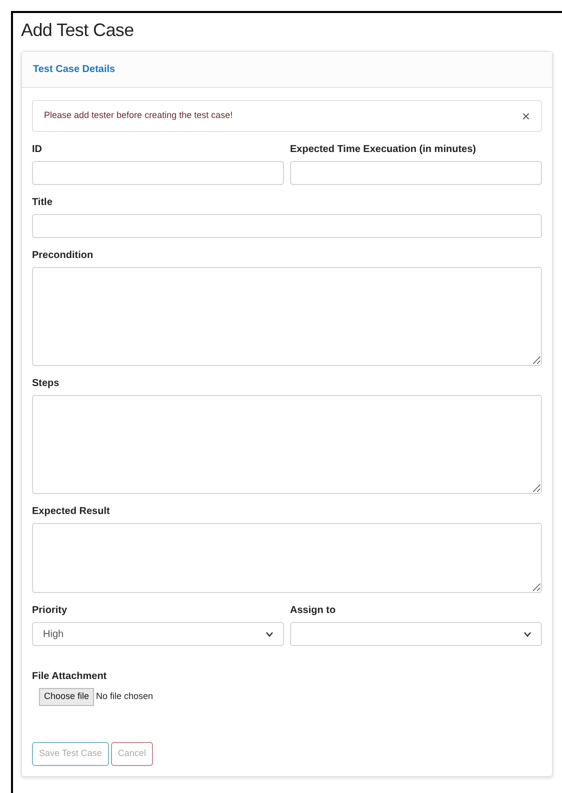  What do you see at coordinates (313, 610) in the screenshot?
I see `field-label: Assign to` at bounding box center [313, 610].